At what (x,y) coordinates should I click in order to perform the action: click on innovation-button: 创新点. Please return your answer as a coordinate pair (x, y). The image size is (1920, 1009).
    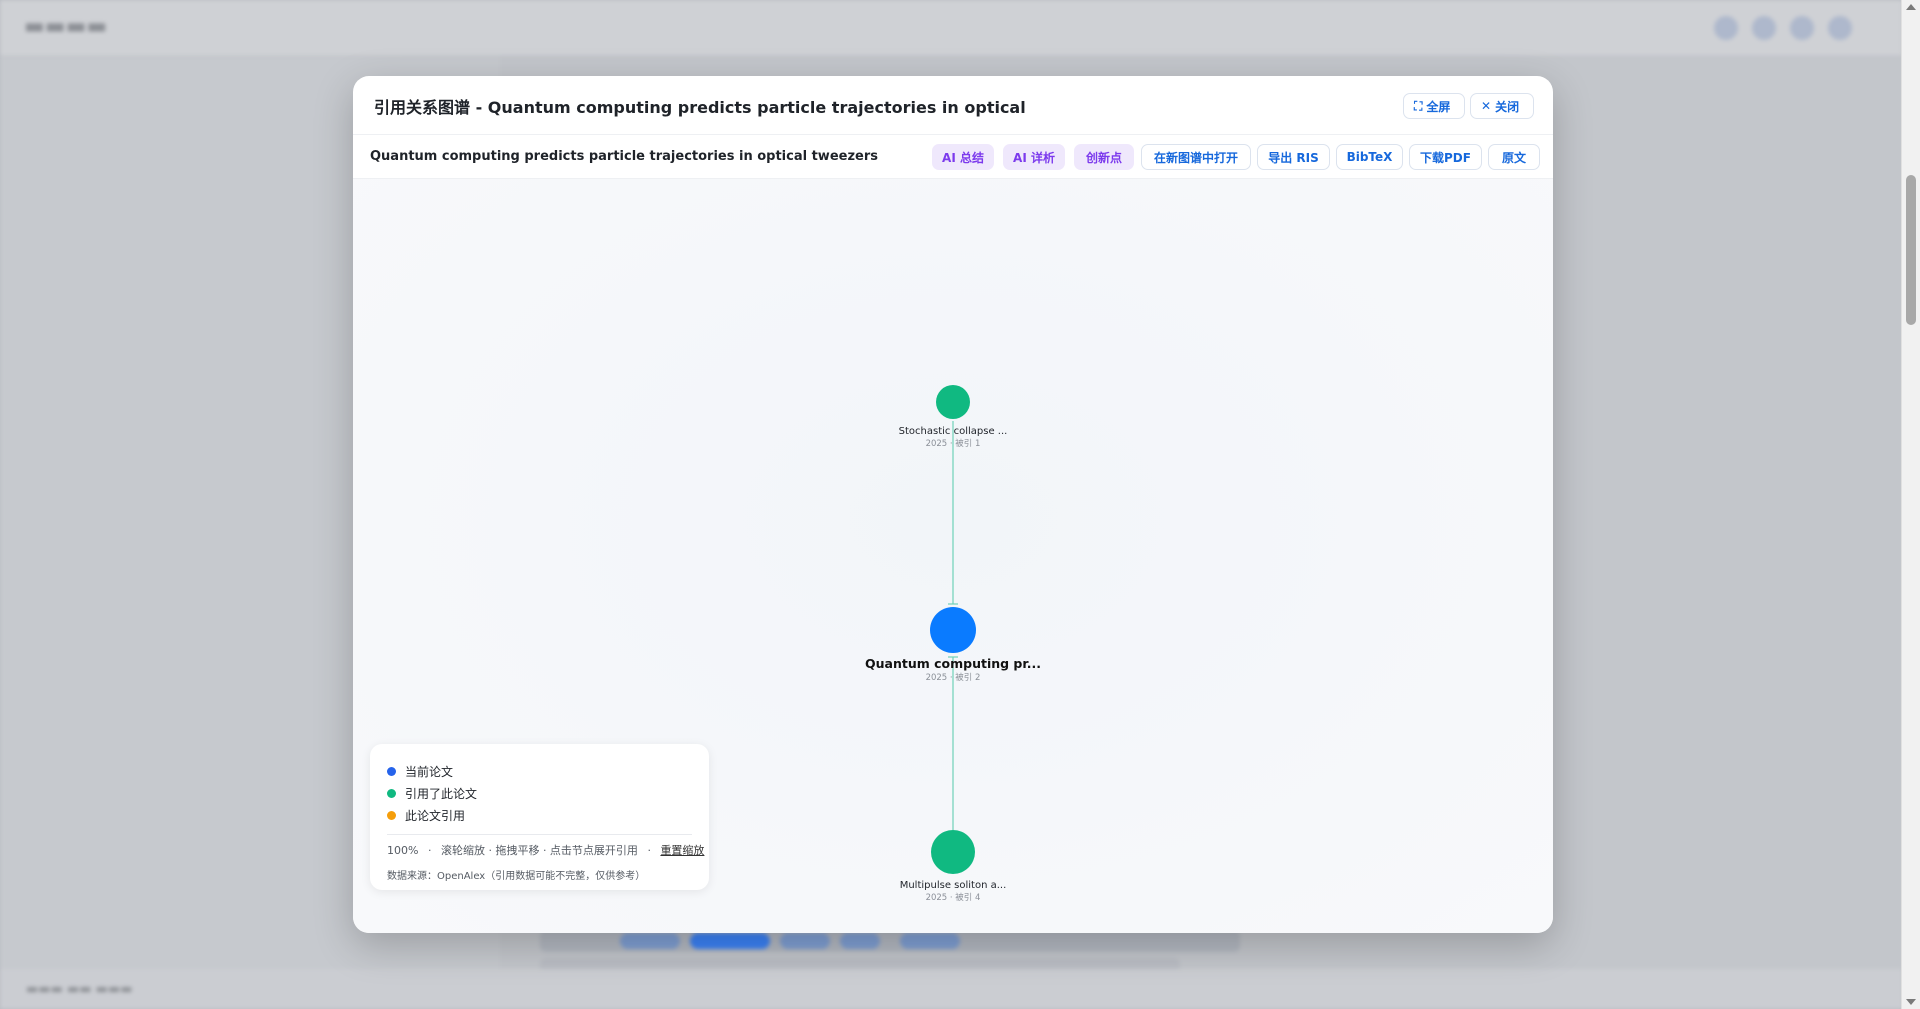
    Looking at the image, I should click on (1104, 157).